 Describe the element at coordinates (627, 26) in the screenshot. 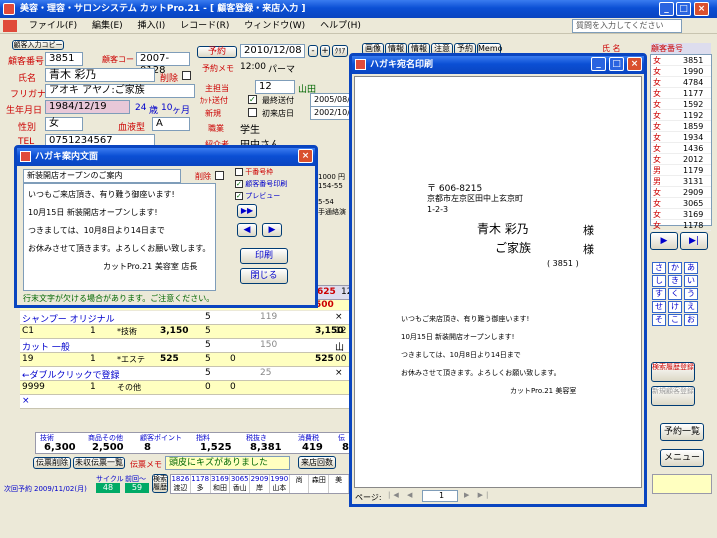

I see `help-search-input: 質問を入力してください` at that location.